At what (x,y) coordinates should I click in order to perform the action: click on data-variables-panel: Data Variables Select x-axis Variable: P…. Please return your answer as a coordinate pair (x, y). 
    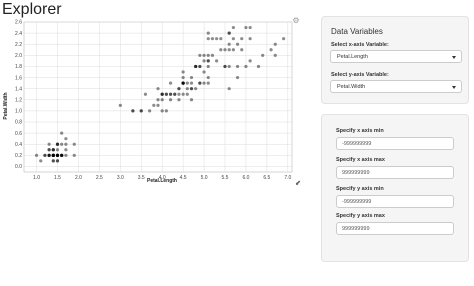
    Looking at the image, I should click on (395, 60).